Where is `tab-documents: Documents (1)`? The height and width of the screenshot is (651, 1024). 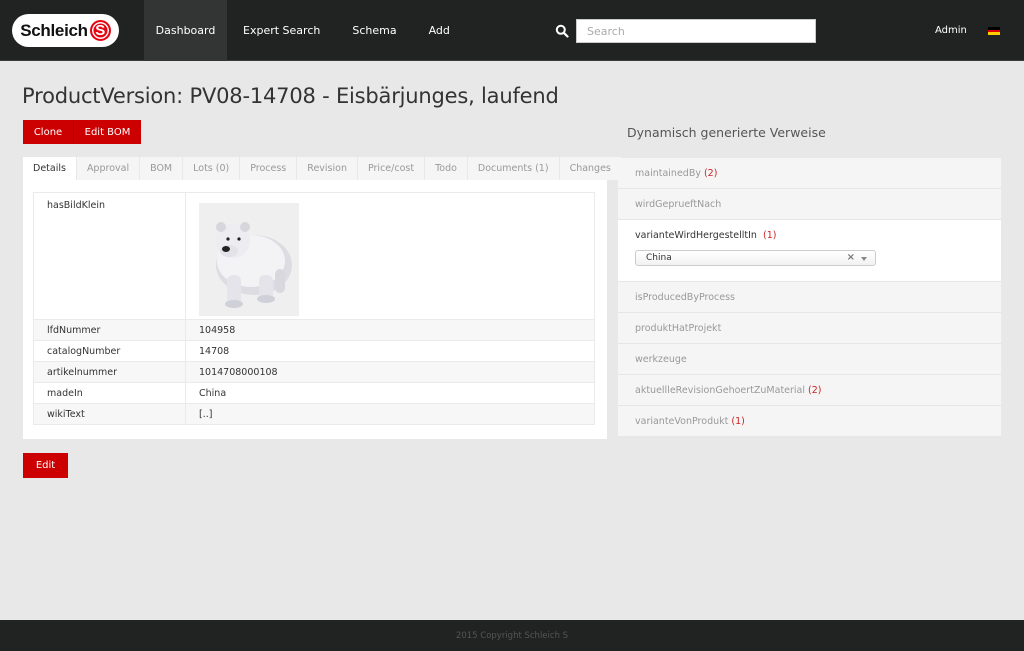 tab-documents: Documents (1) is located at coordinates (513, 168).